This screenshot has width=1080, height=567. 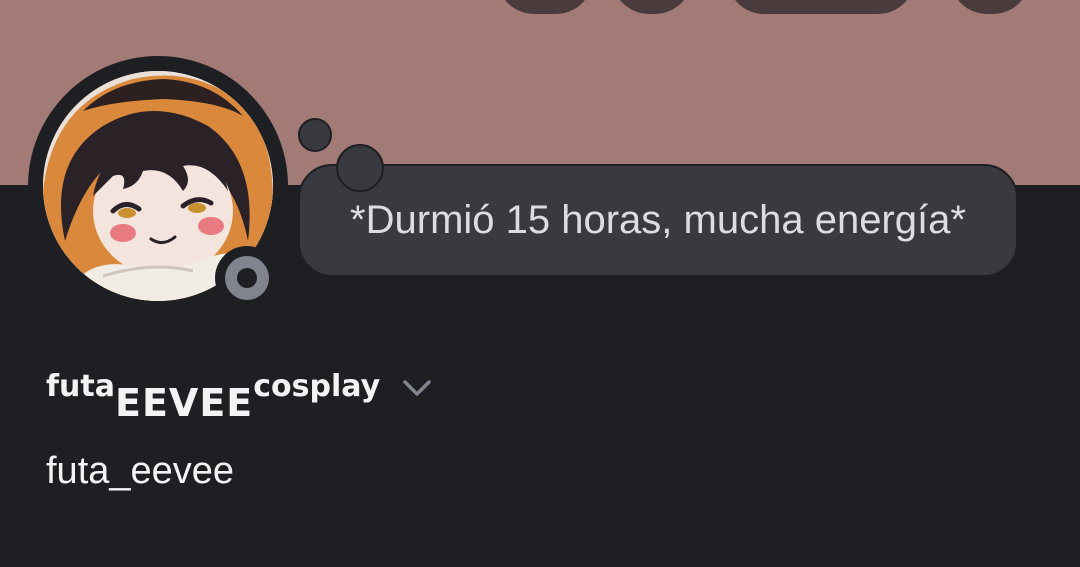 I want to click on status-hole, so click(x=247, y=278).